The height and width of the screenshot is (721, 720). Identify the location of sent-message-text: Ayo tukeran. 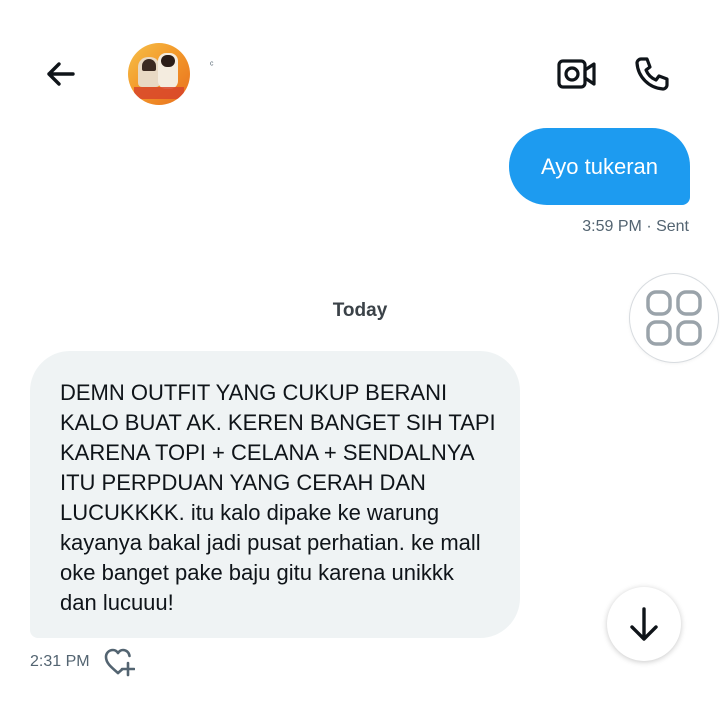
(599, 166).